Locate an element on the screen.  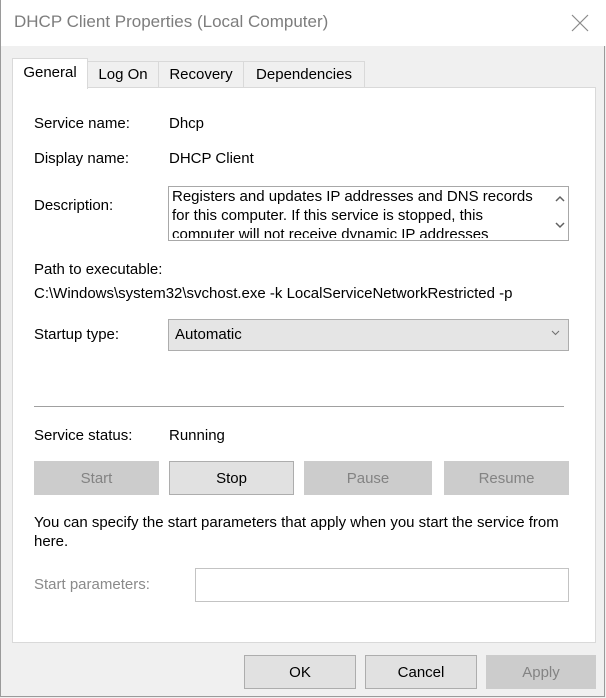
display-name-value: DHCP Client is located at coordinates (211, 158).